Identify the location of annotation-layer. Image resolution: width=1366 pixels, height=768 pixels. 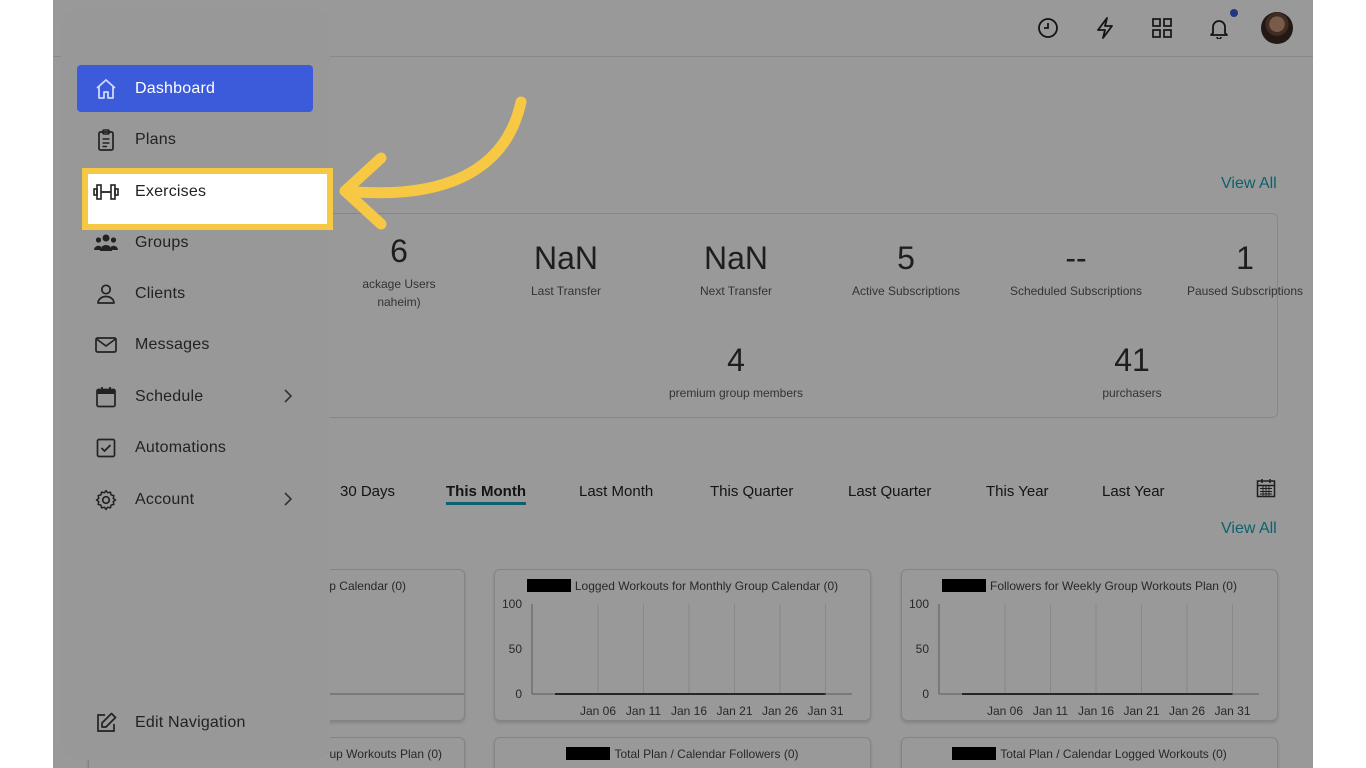
(433, 163).